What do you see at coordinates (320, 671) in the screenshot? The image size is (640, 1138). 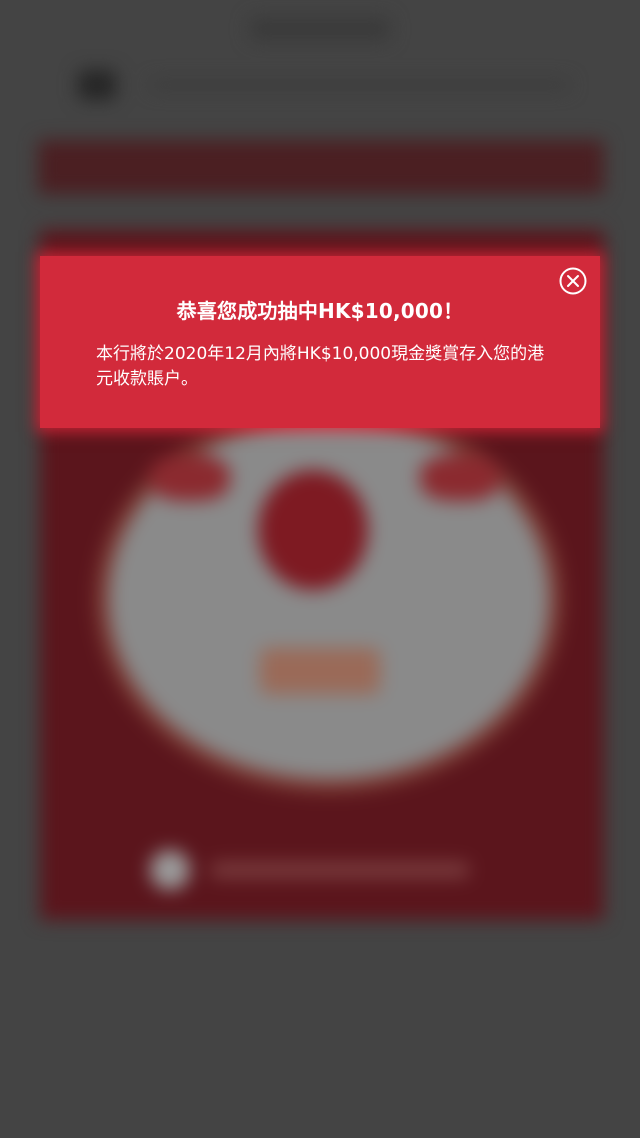 I see `wheel-label` at bounding box center [320, 671].